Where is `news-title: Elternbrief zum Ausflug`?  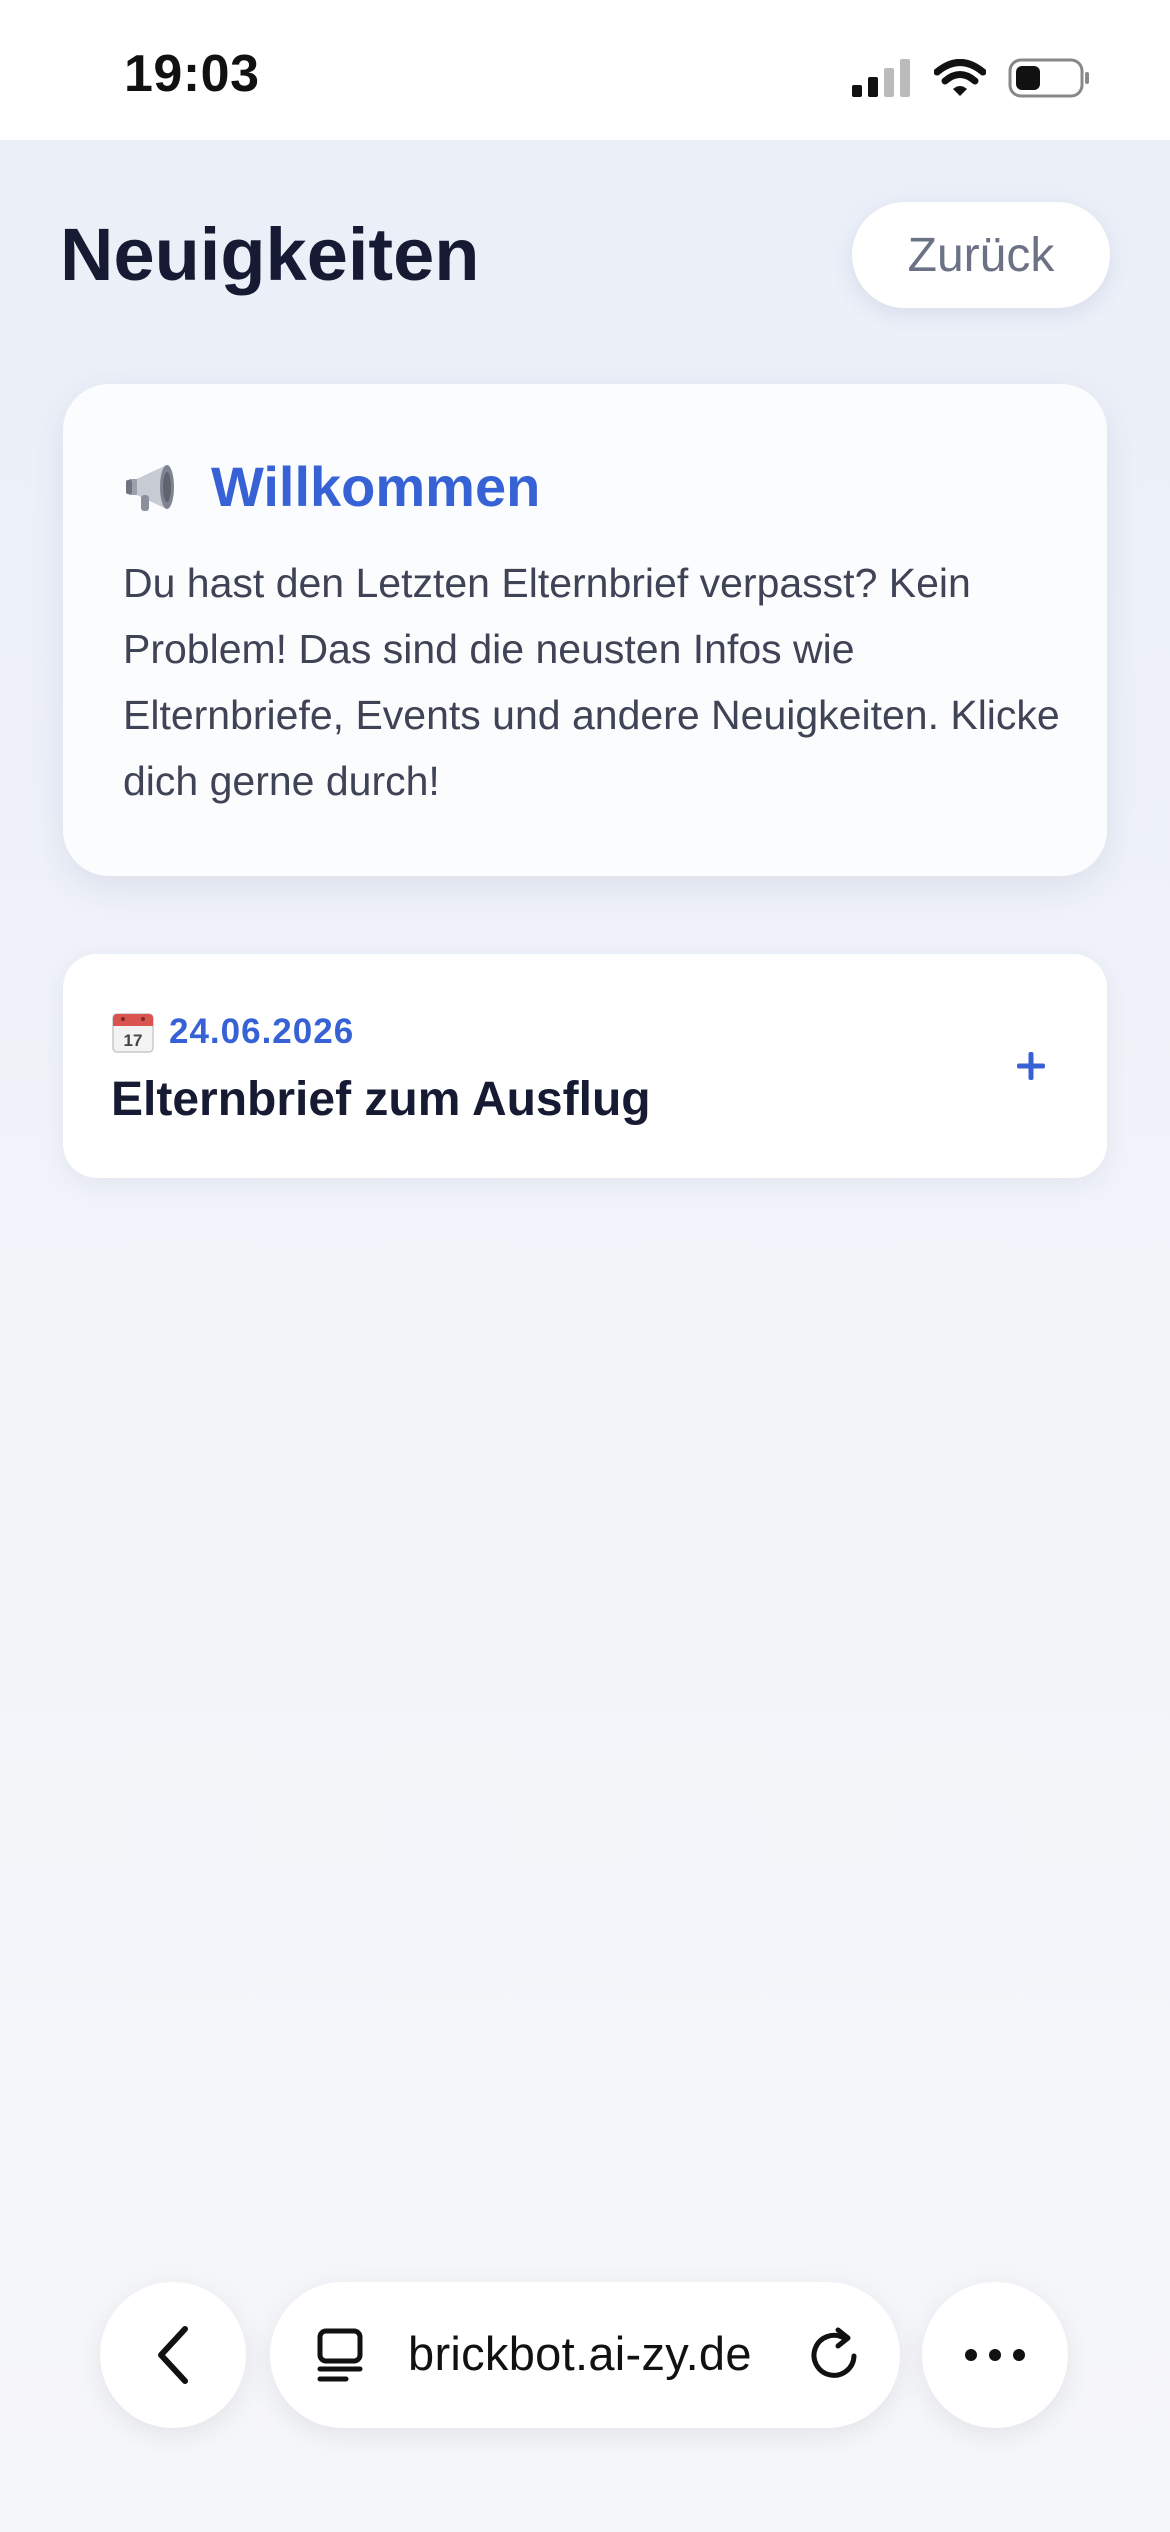
news-title: Elternbrief zum Ausflug is located at coordinates (381, 1099).